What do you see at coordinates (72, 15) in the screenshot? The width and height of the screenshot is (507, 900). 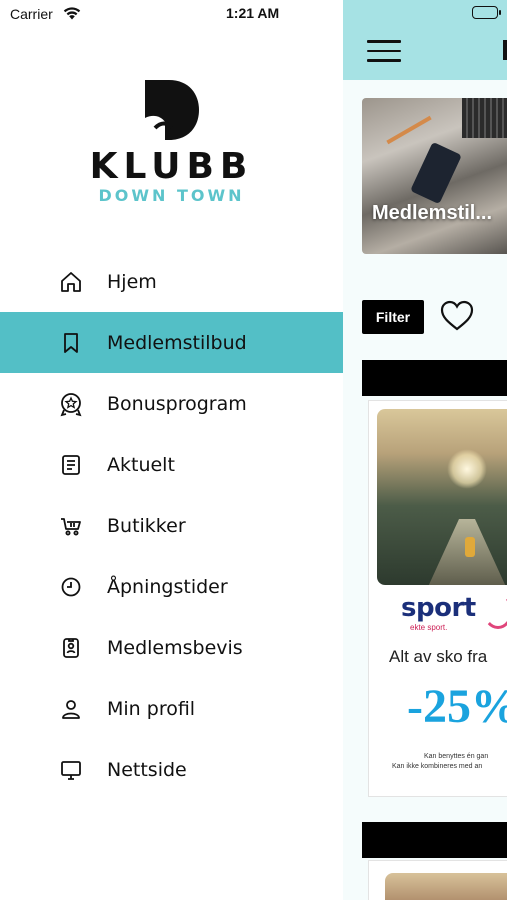 I see `wifi-icon` at bounding box center [72, 15].